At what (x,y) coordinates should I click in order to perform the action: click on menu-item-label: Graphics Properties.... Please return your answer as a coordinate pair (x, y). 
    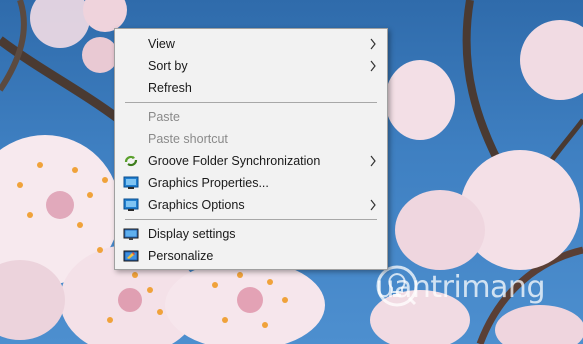
    Looking at the image, I should click on (208, 183).